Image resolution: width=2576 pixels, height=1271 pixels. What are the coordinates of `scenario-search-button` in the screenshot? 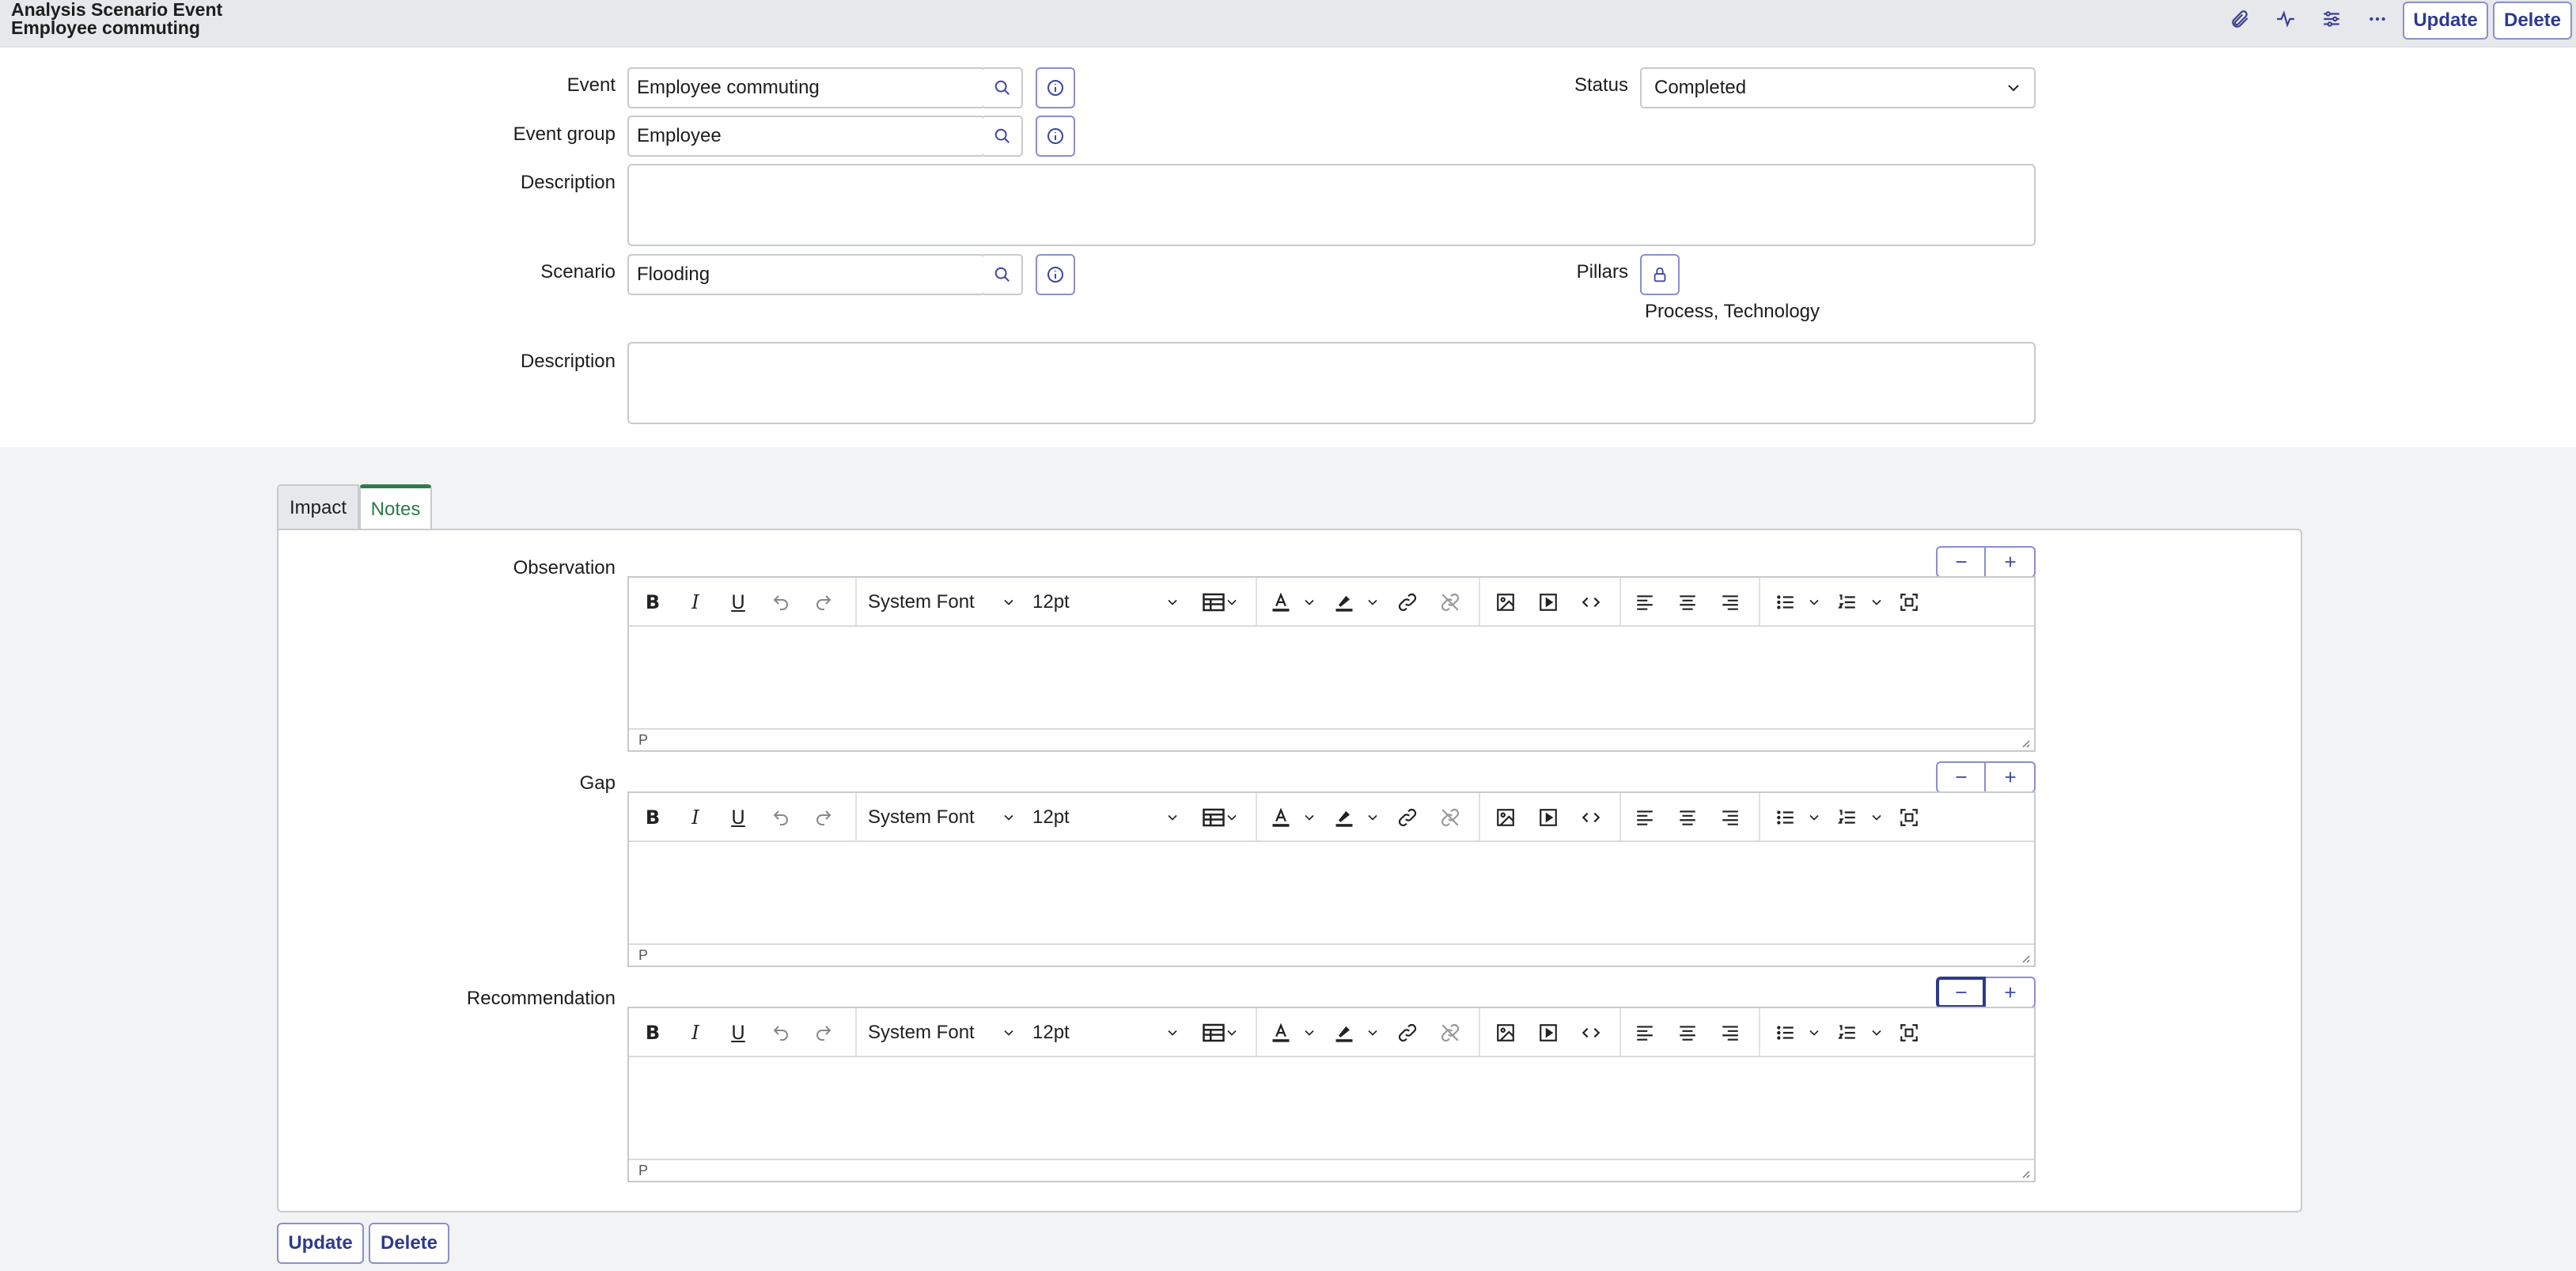 It's located at (1003, 275).